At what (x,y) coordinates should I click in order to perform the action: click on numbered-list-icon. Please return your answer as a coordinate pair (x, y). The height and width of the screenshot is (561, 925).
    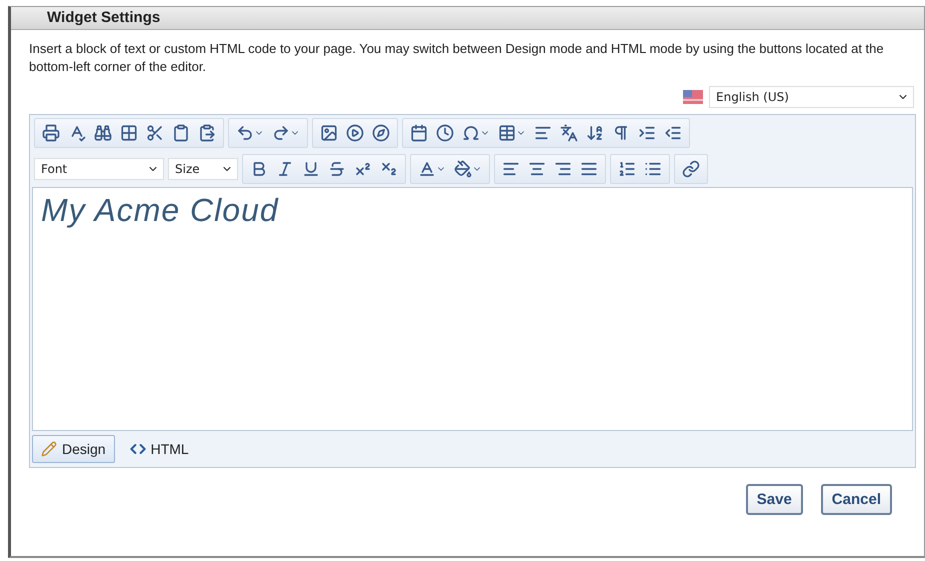
    Looking at the image, I should click on (627, 169).